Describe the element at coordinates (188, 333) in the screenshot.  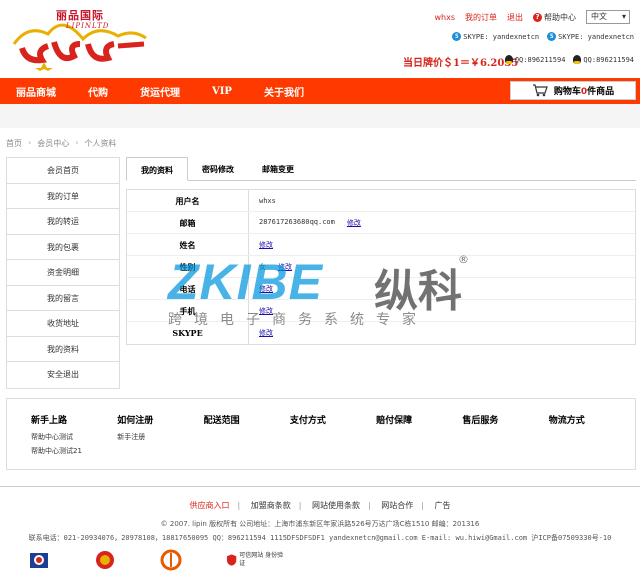
I see `row-label: SKYPE` at that location.